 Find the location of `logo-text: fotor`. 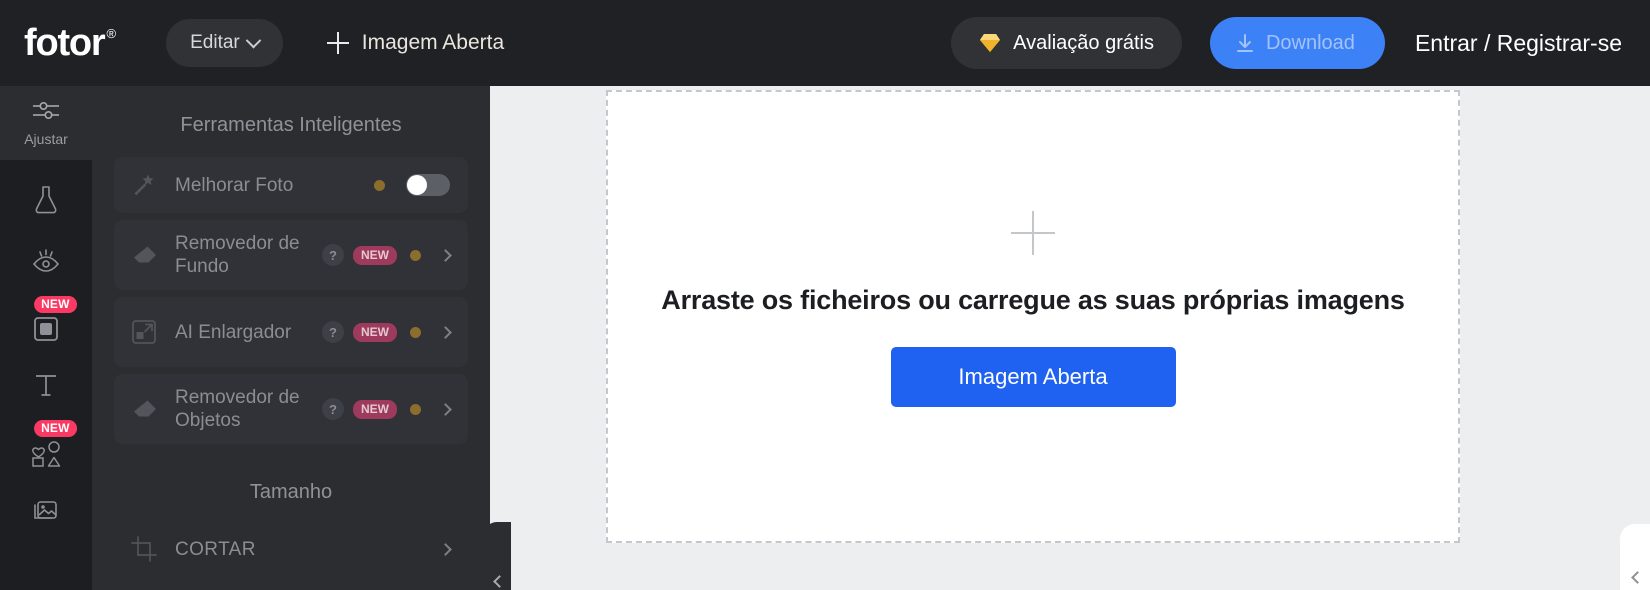

logo-text: fotor is located at coordinates (65, 43).